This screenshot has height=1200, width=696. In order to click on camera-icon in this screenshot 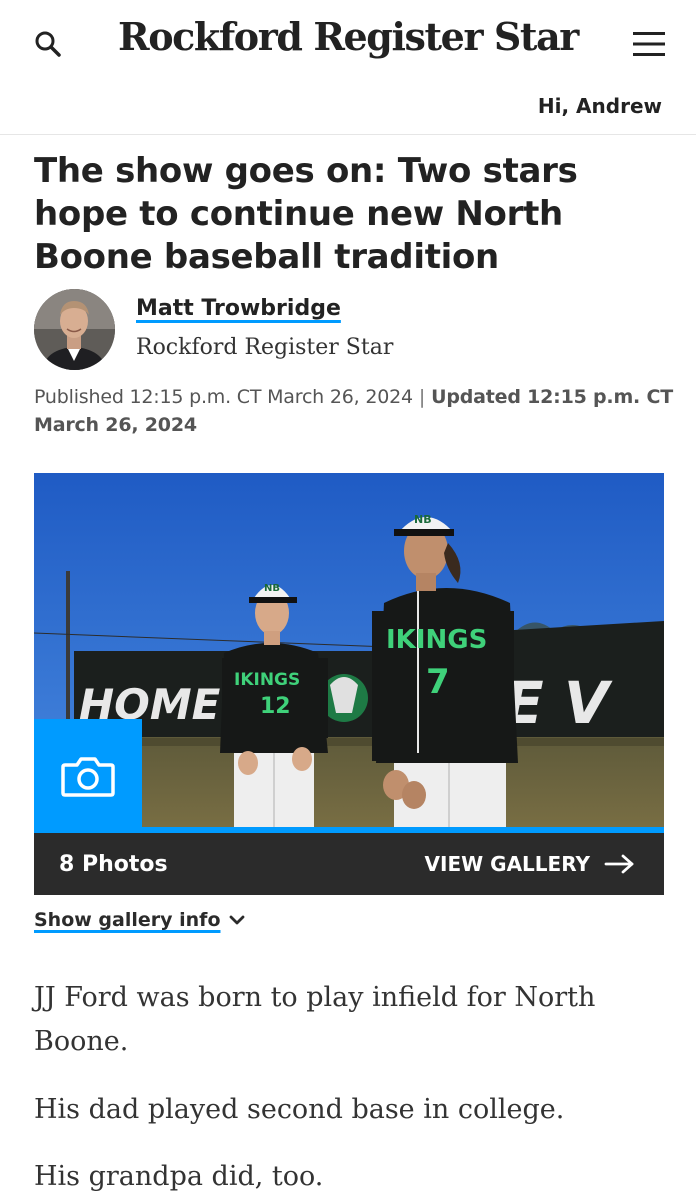, I will do `click(88, 777)`.